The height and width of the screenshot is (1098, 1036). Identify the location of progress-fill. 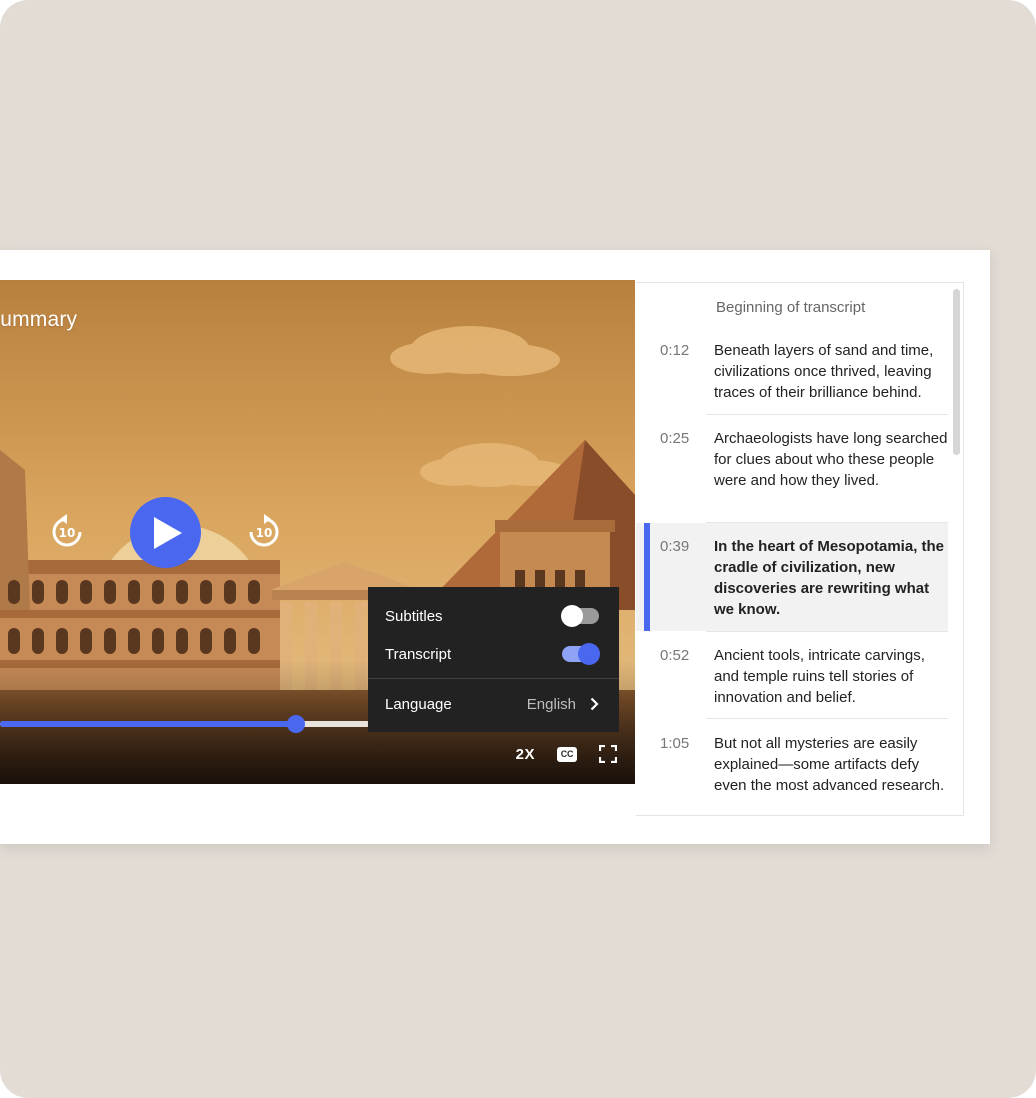
(148, 724).